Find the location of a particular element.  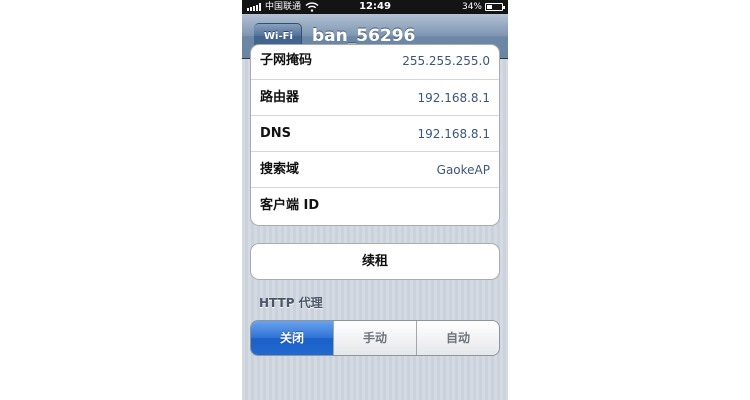

proxy-option-off: 关闭 is located at coordinates (292, 338).